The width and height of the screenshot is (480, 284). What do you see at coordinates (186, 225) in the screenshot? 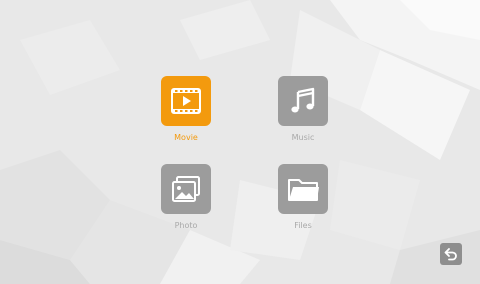
I see `menu-item-label: Photo` at bounding box center [186, 225].